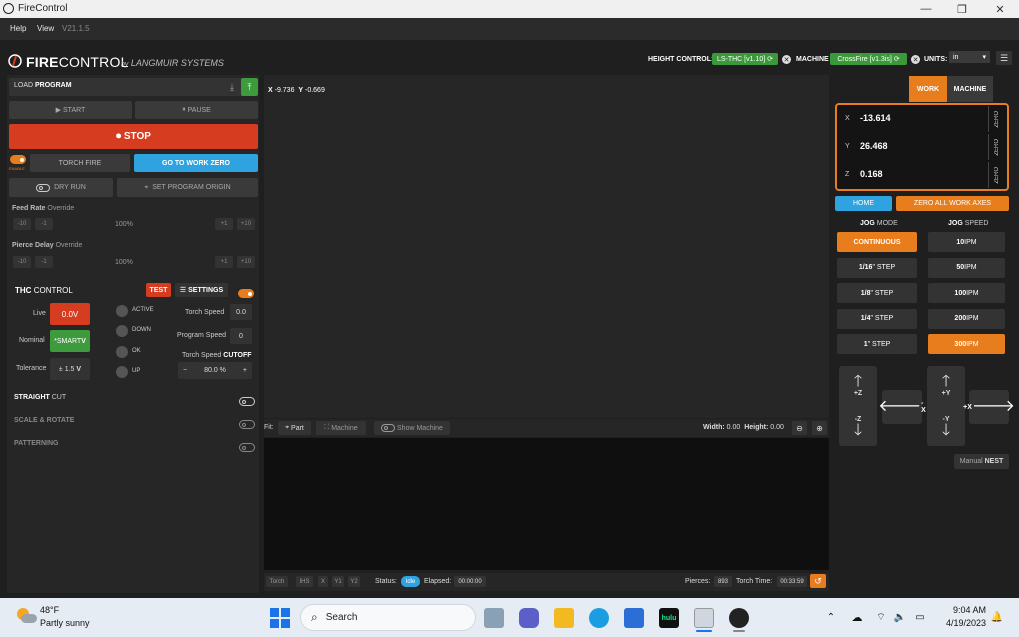 The width and height of the screenshot is (1019, 637). What do you see at coordinates (70, 341) in the screenshot?
I see `nominal-value: *SMART V` at bounding box center [70, 341].